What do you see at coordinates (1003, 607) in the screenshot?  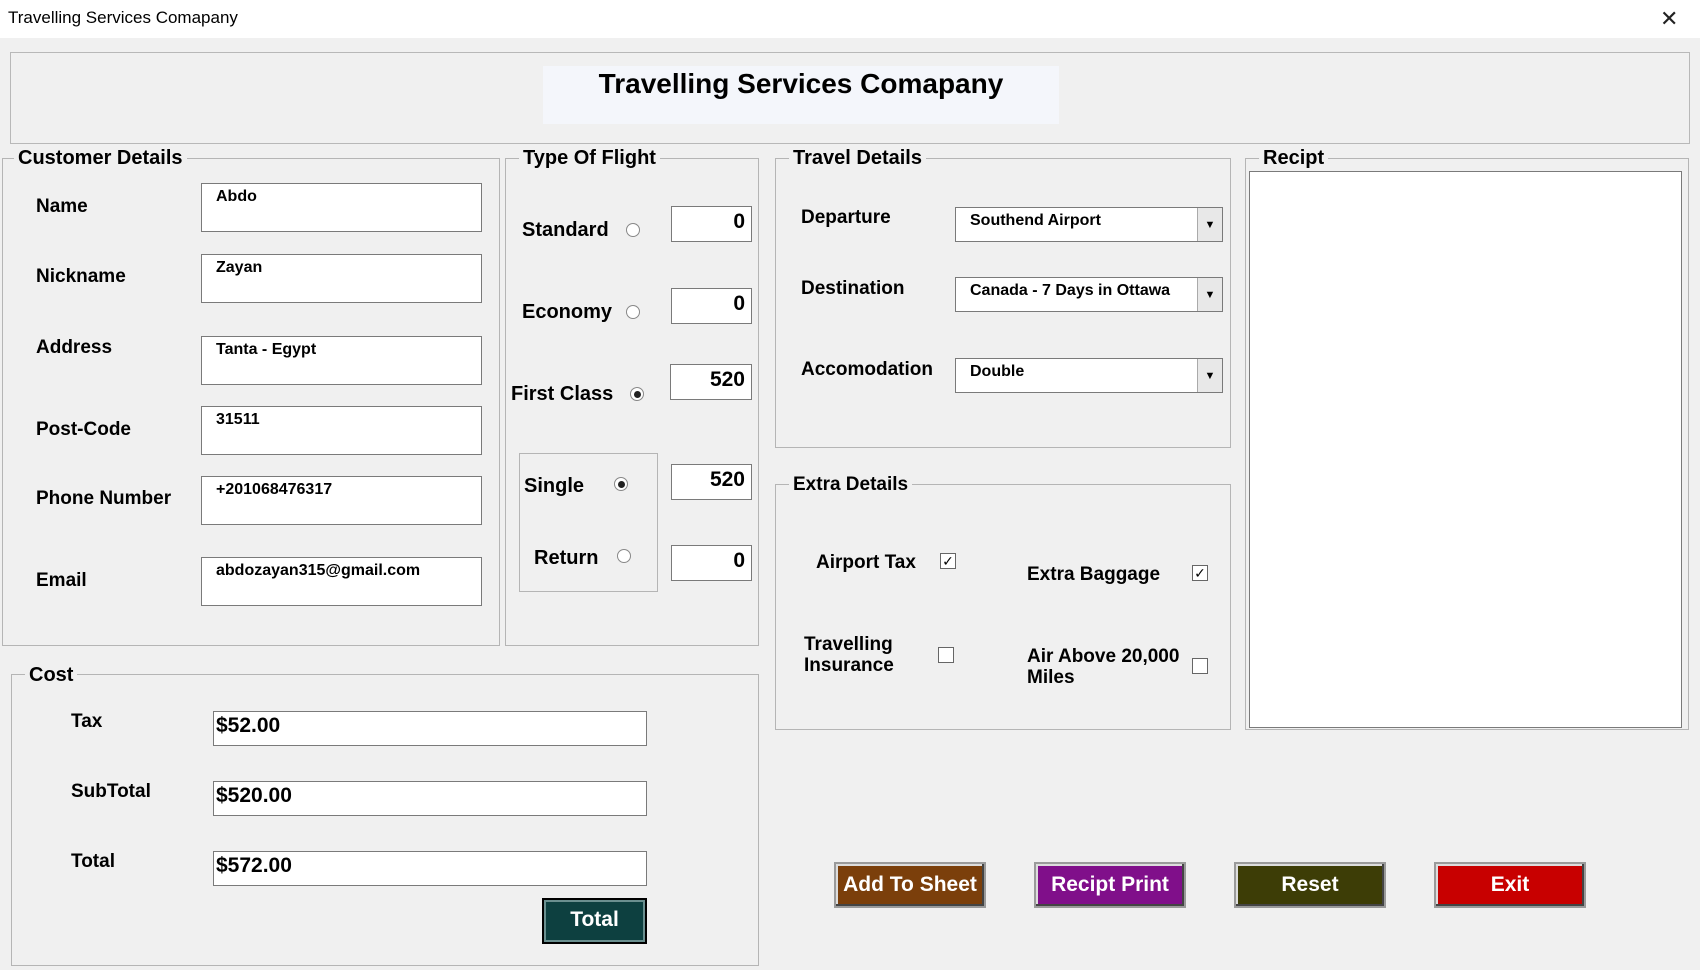 I see `extra-details-group` at bounding box center [1003, 607].